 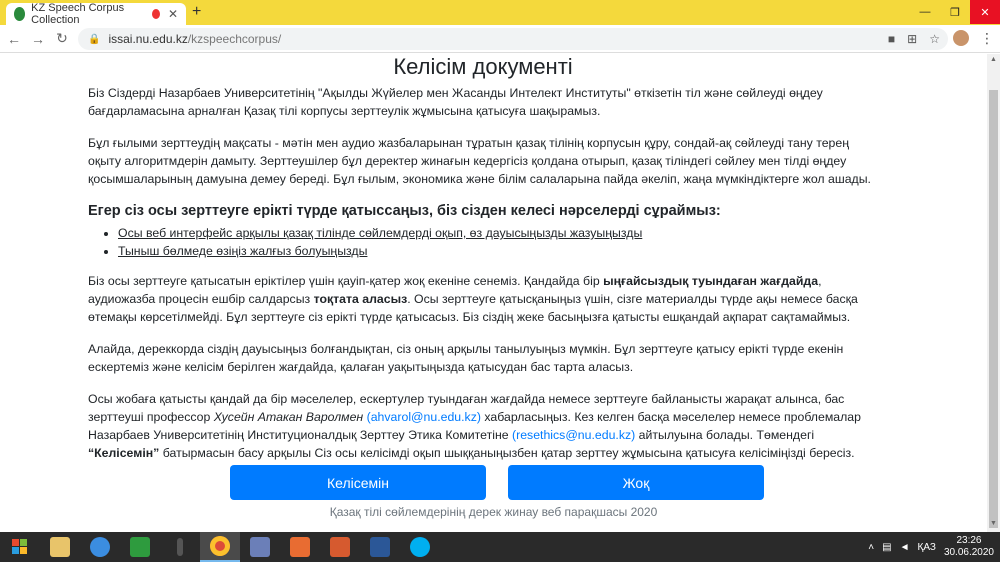 What do you see at coordinates (173, 14) in the screenshot?
I see `tab-close-icon: ✕` at bounding box center [173, 14].